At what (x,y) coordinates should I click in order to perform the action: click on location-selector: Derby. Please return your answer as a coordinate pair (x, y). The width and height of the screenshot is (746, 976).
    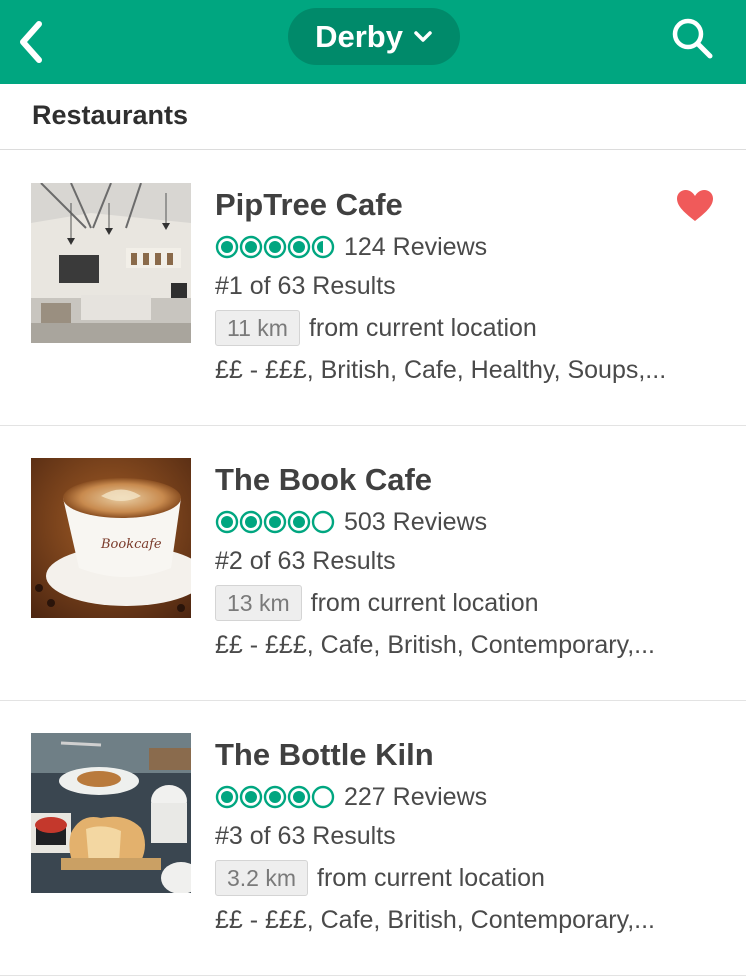
    Looking at the image, I should click on (374, 36).